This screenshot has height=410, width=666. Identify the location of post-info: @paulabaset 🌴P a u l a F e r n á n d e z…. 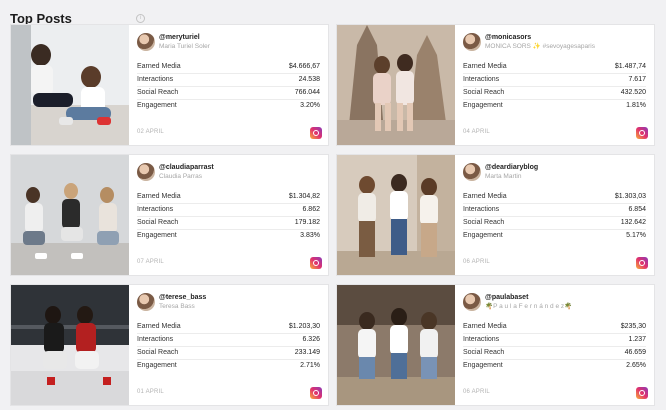
(554, 348).